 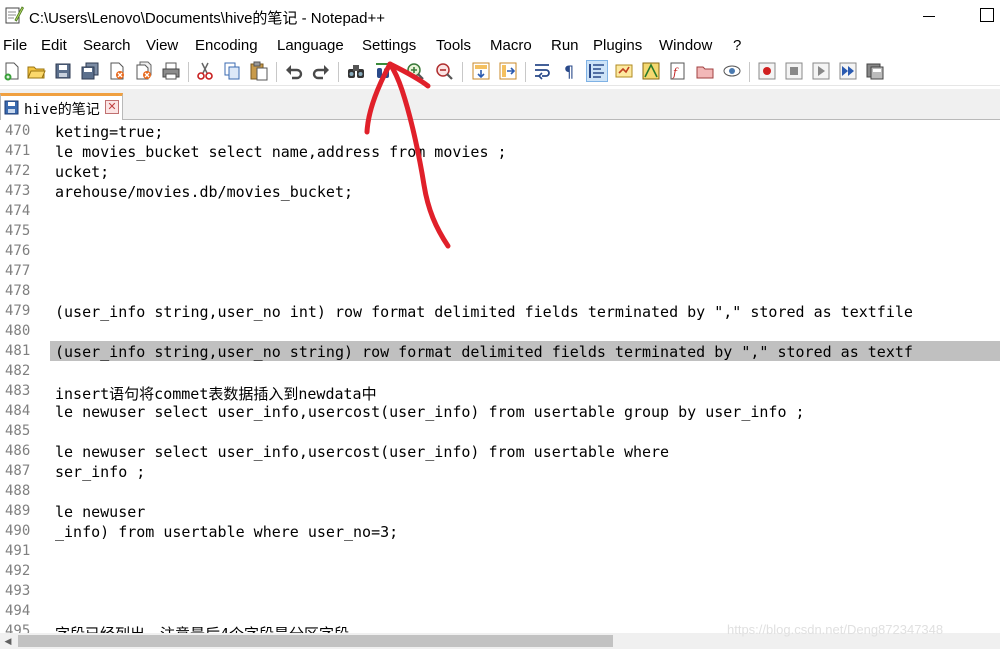 What do you see at coordinates (227, 532) in the screenshot?
I see `line-text: _info) from usertable where user_no=3;` at bounding box center [227, 532].